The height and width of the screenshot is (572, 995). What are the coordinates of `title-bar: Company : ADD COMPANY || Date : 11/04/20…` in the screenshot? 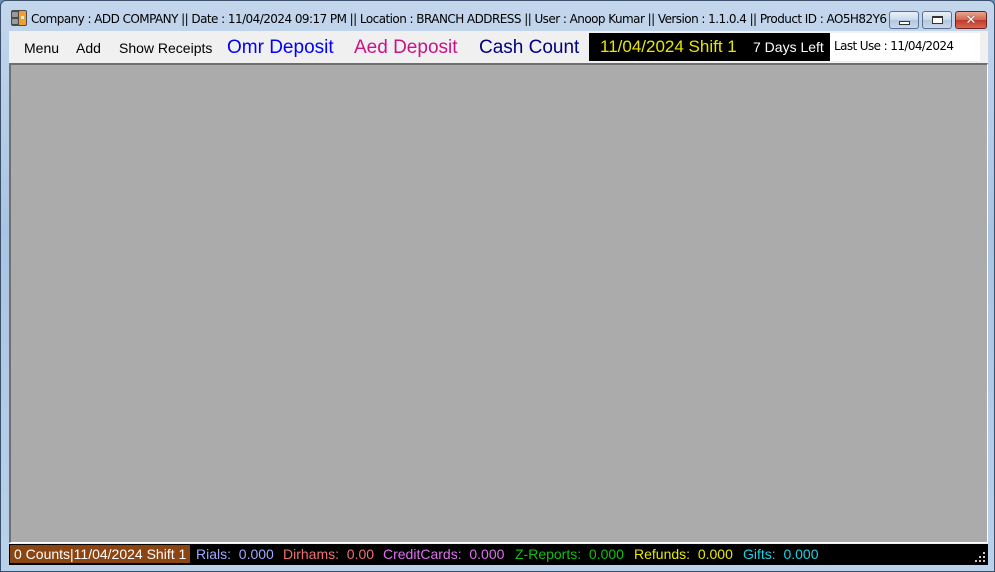 It's located at (497, 16).